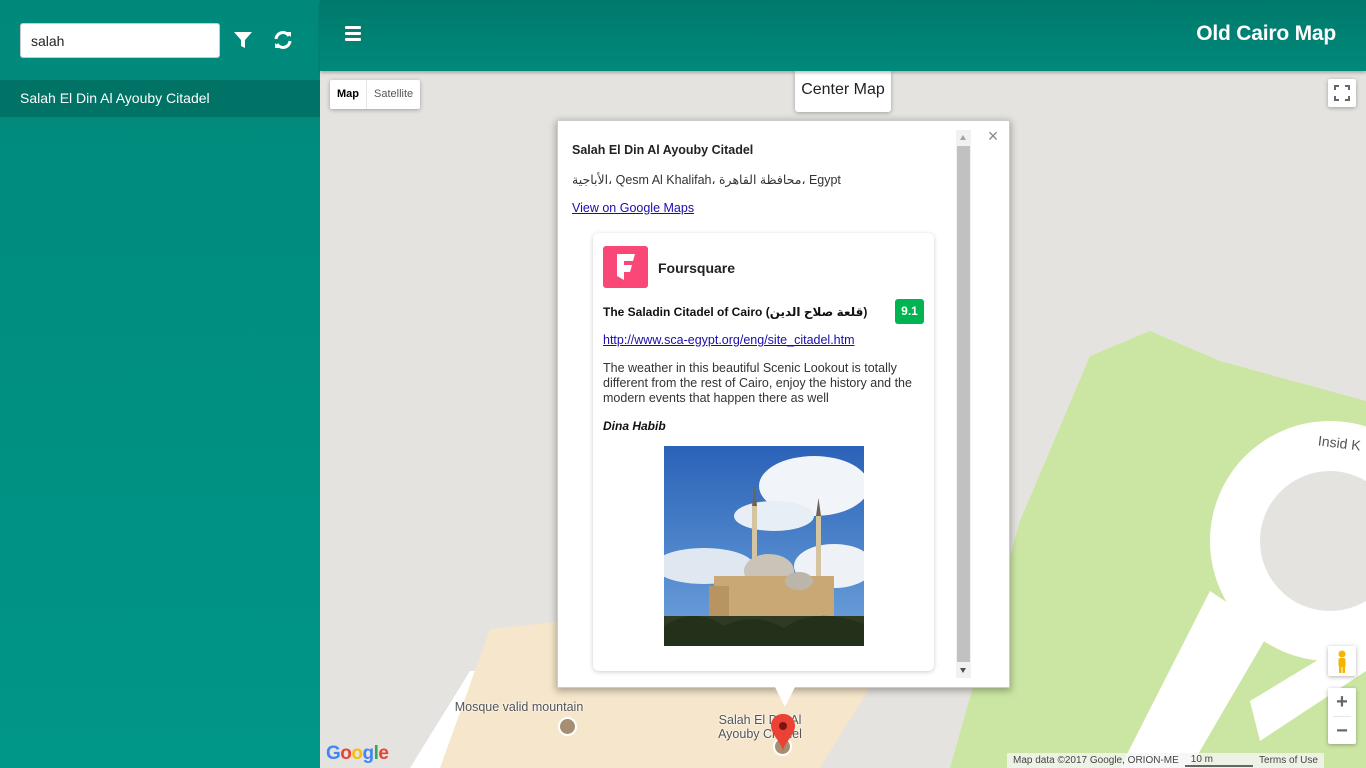 The height and width of the screenshot is (768, 1366). I want to click on terms-link: Terms of Use, so click(1288, 760).